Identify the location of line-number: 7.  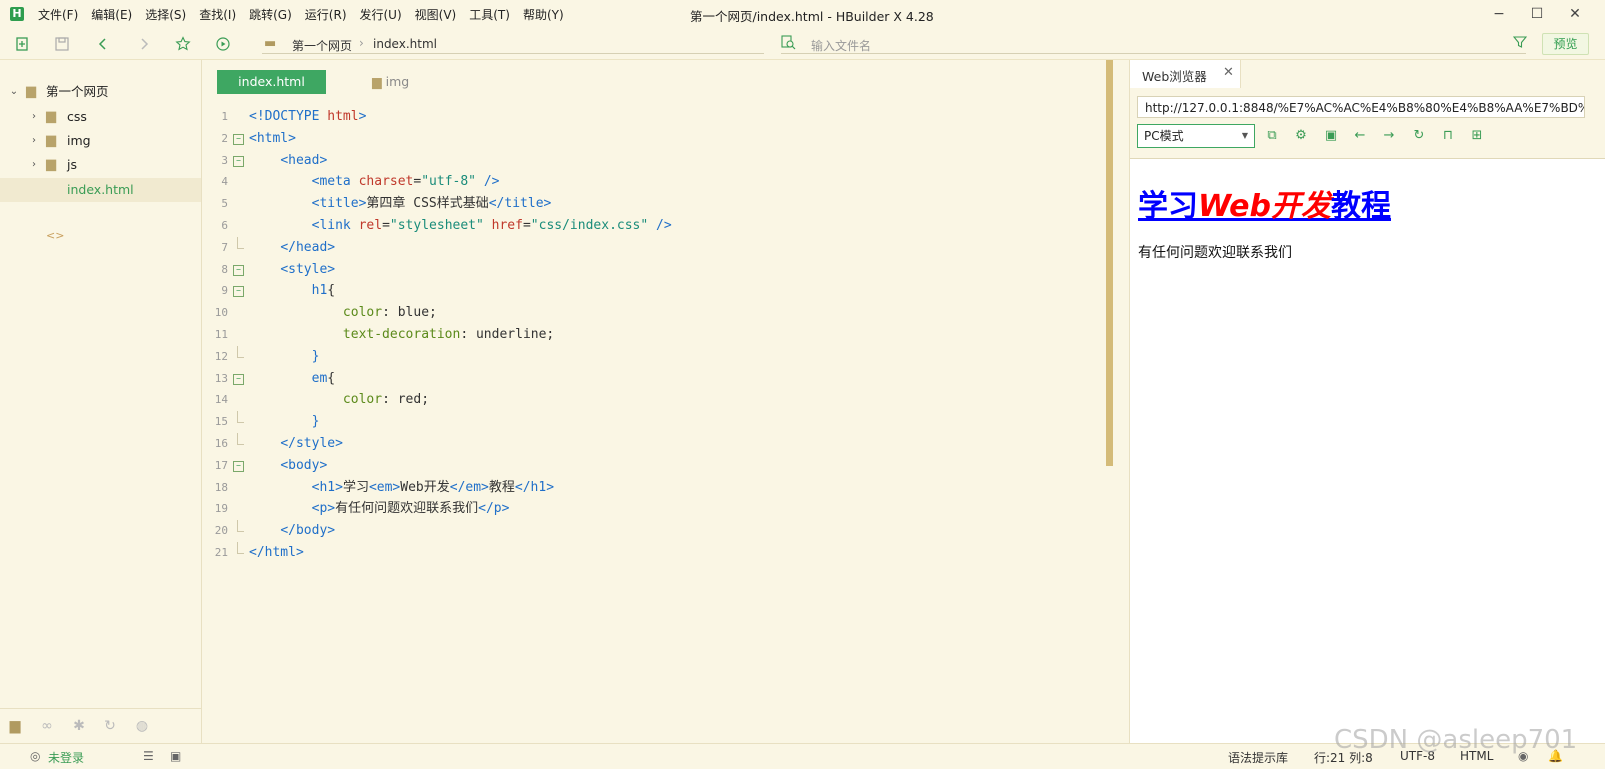
(224, 247).